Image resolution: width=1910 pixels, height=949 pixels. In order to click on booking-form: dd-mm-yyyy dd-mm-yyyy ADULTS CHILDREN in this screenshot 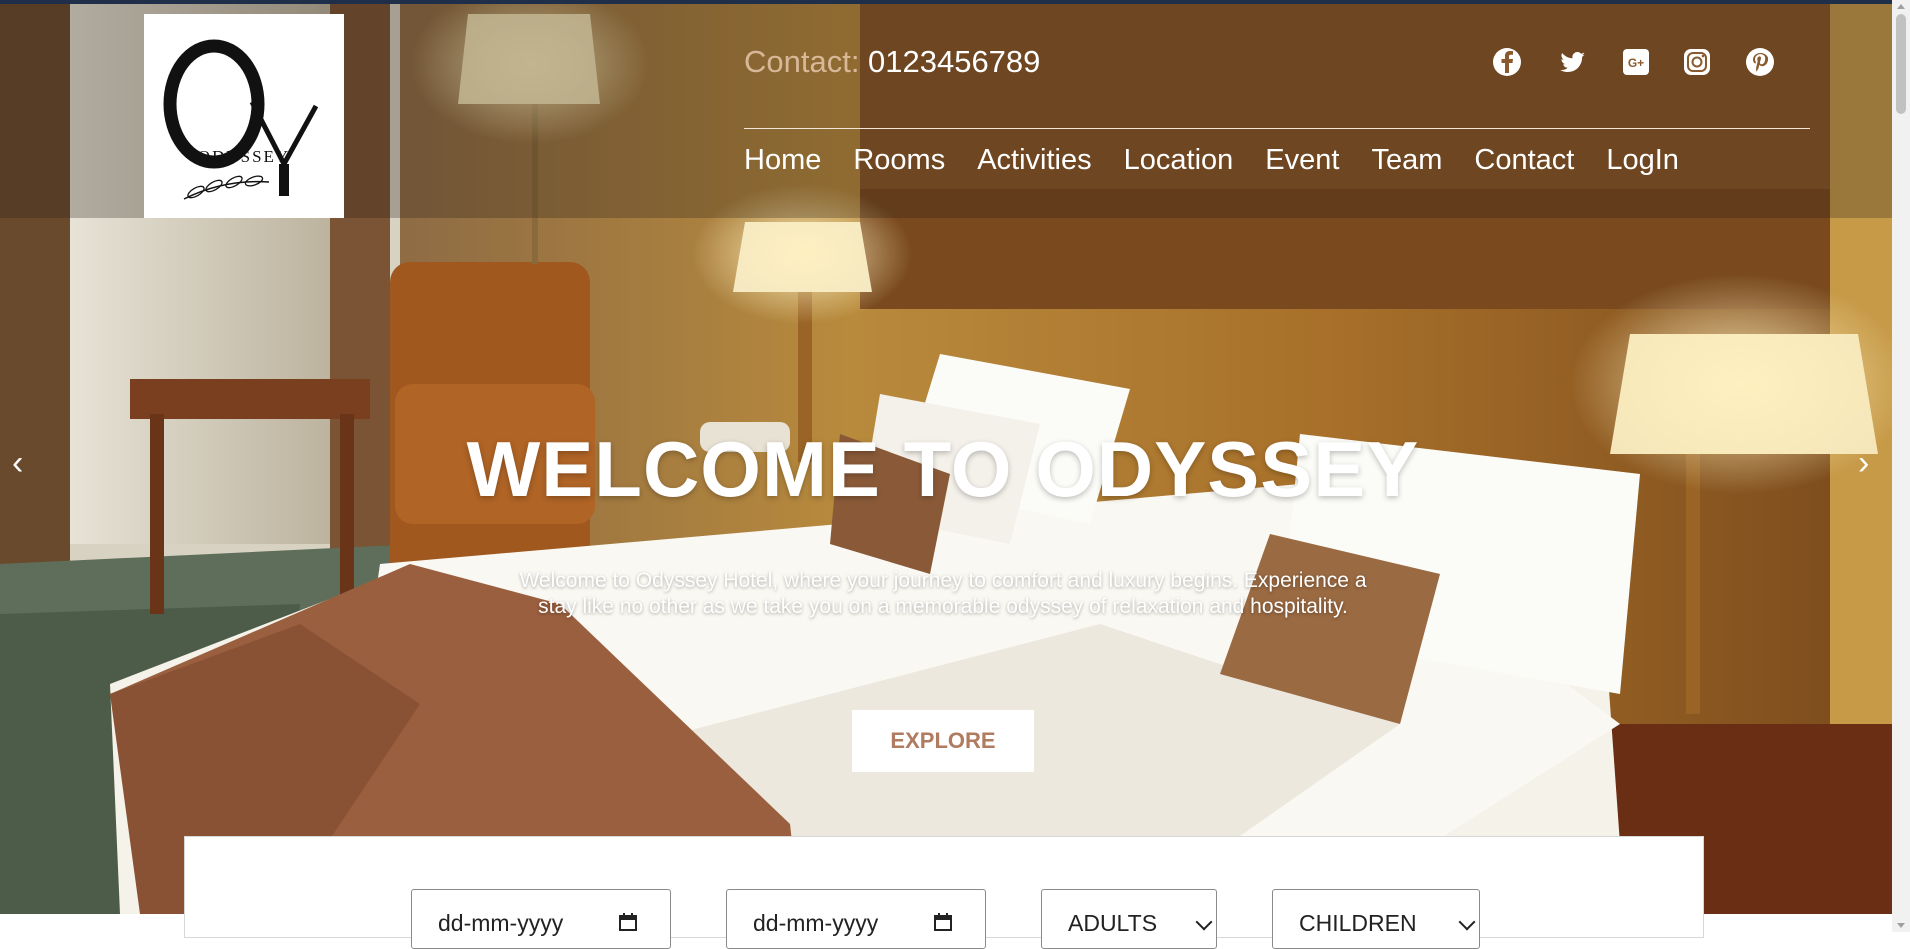, I will do `click(944, 892)`.